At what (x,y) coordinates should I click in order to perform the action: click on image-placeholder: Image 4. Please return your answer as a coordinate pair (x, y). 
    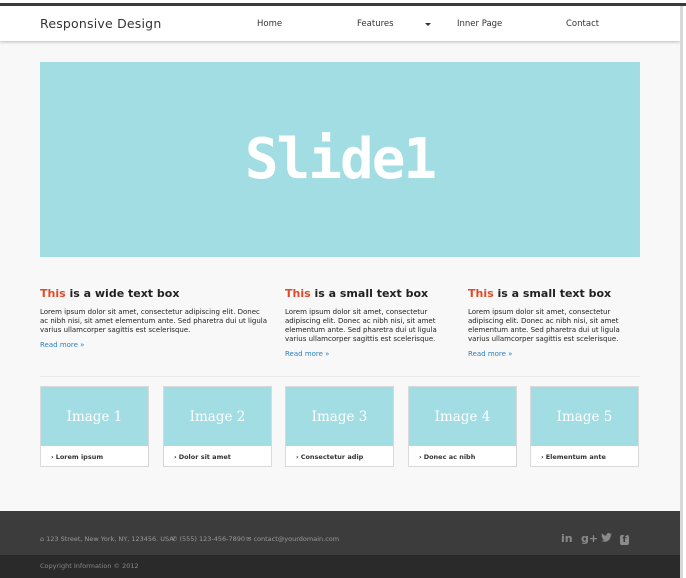
    Looking at the image, I should click on (462, 416).